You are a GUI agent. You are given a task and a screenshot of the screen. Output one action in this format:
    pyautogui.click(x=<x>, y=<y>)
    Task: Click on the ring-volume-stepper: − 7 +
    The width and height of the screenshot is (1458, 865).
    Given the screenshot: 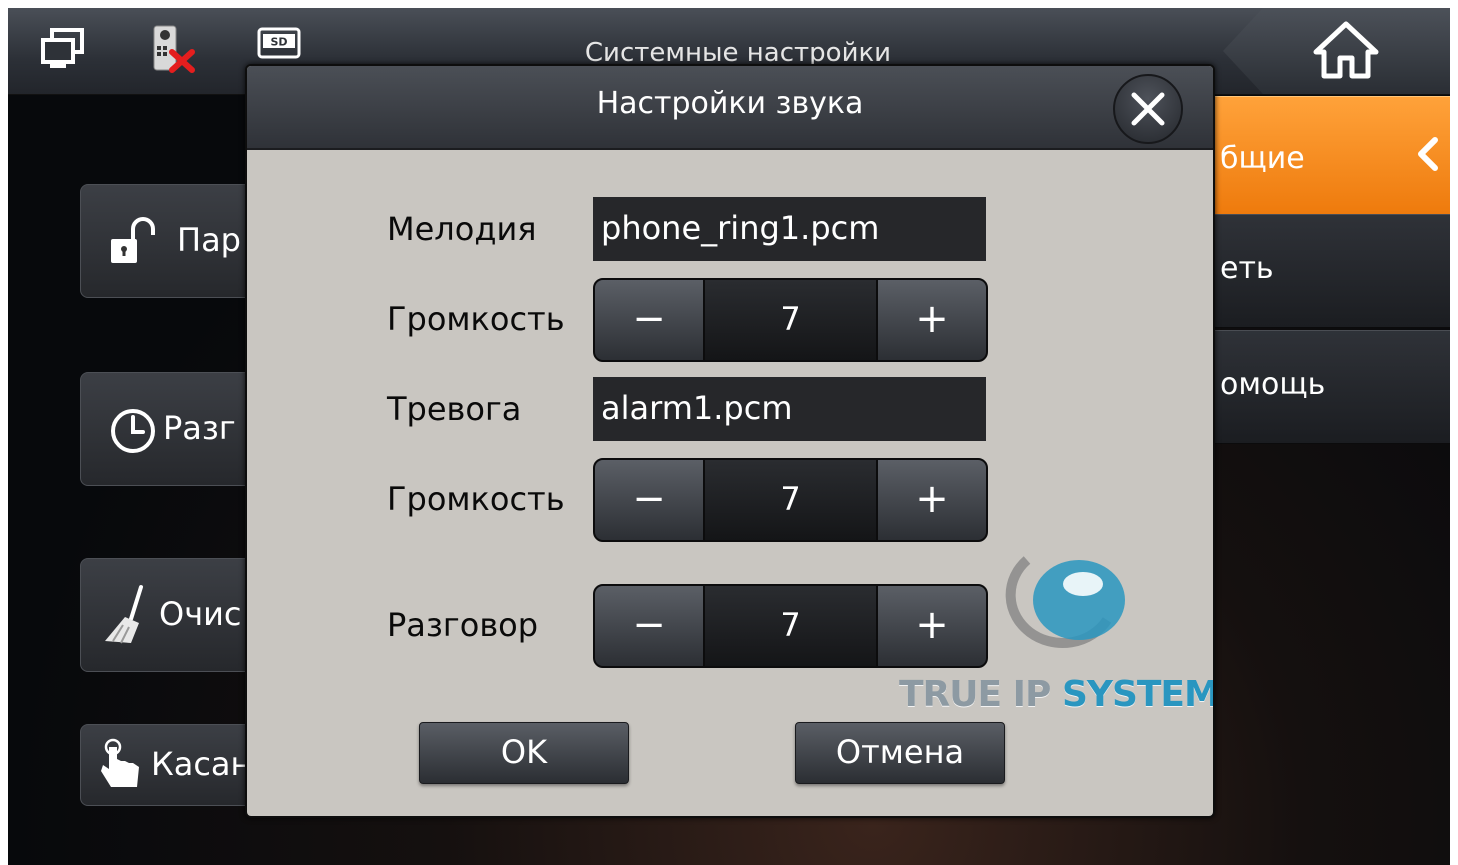 What is the action you would take?
    pyautogui.click(x=790, y=320)
    